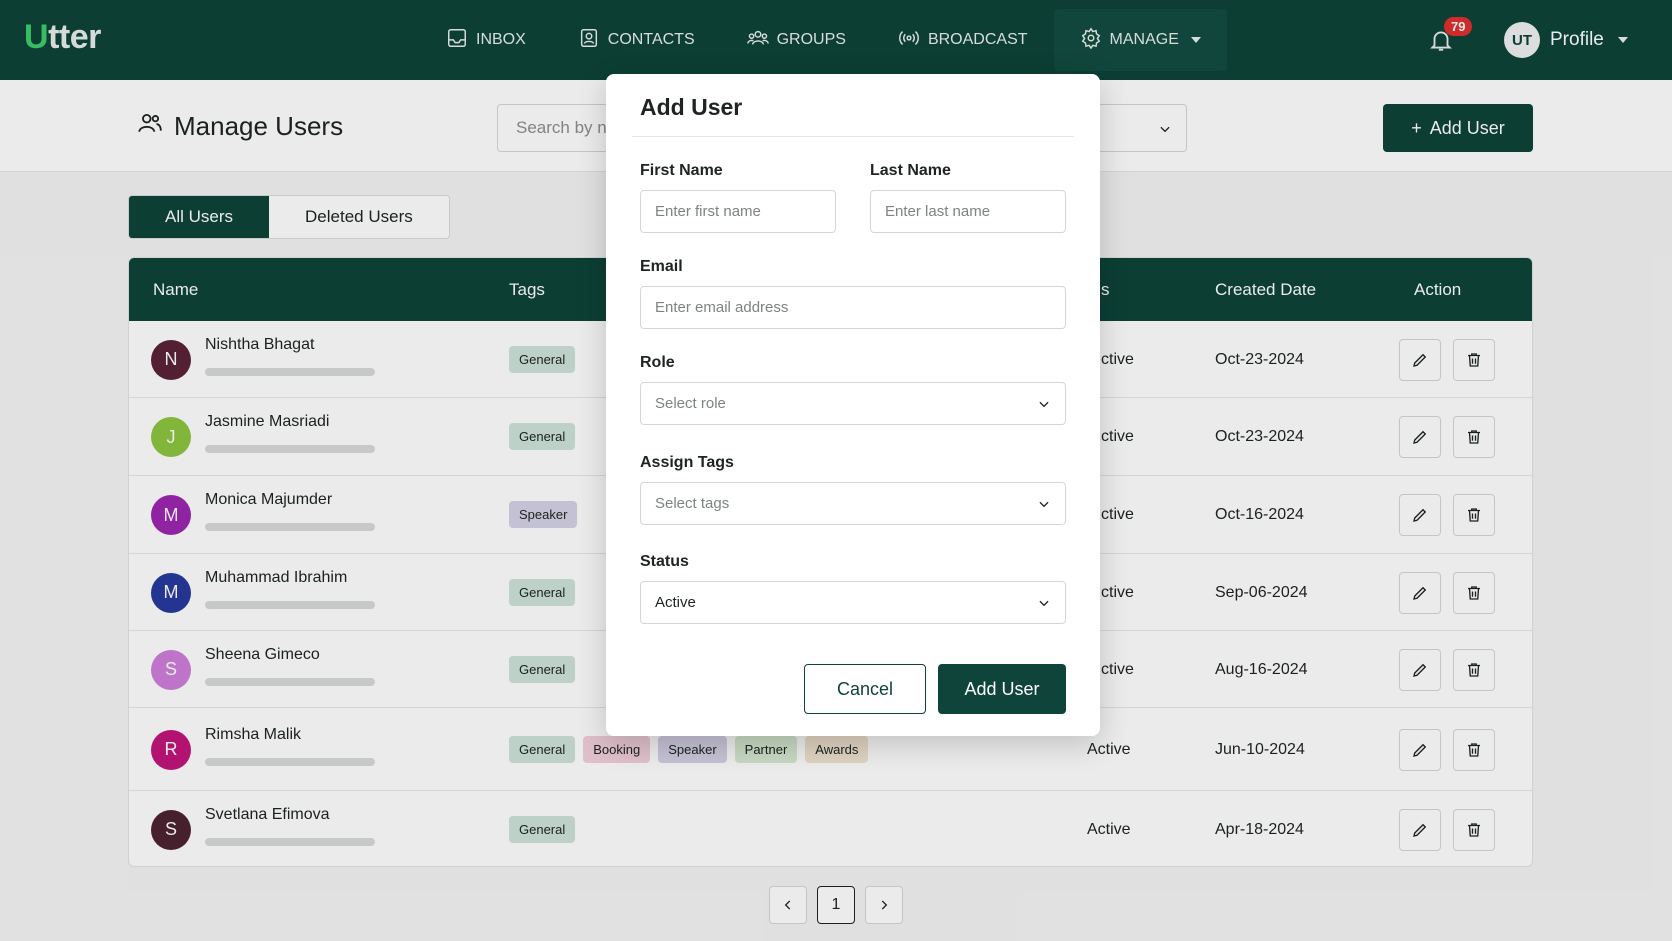 Image resolution: width=1672 pixels, height=941 pixels. Describe the element at coordinates (692, 503) in the screenshot. I see `tags-placeholder: Select tags` at that location.